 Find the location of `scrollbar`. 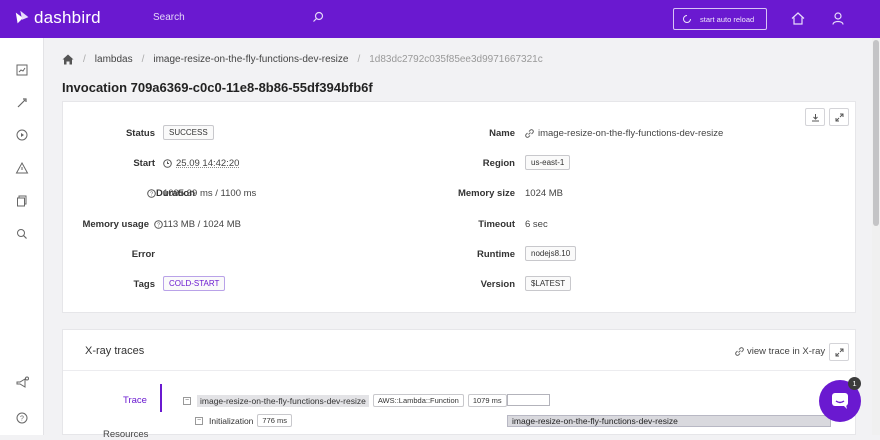

scrollbar is located at coordinates (876, 236).